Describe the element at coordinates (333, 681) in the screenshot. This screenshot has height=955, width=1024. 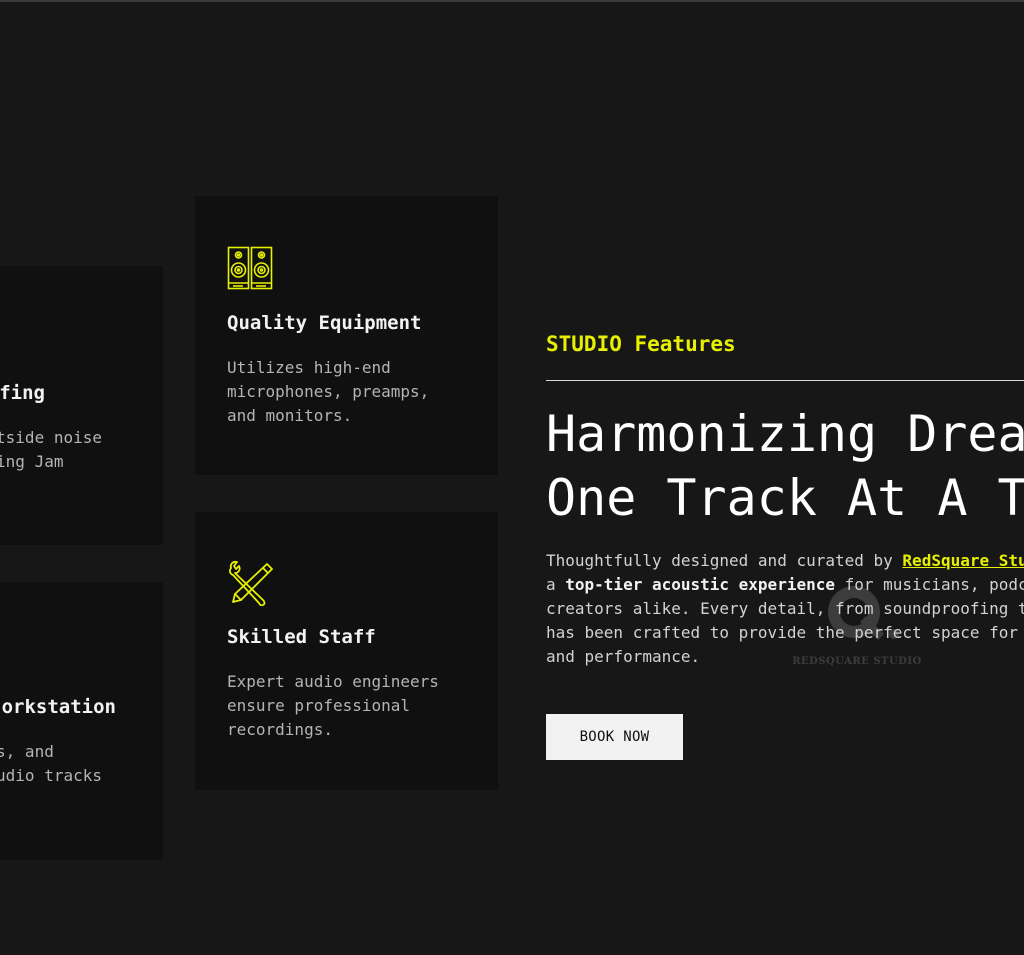
I see `feature-desc-line: Expert audio engineers` at that location.